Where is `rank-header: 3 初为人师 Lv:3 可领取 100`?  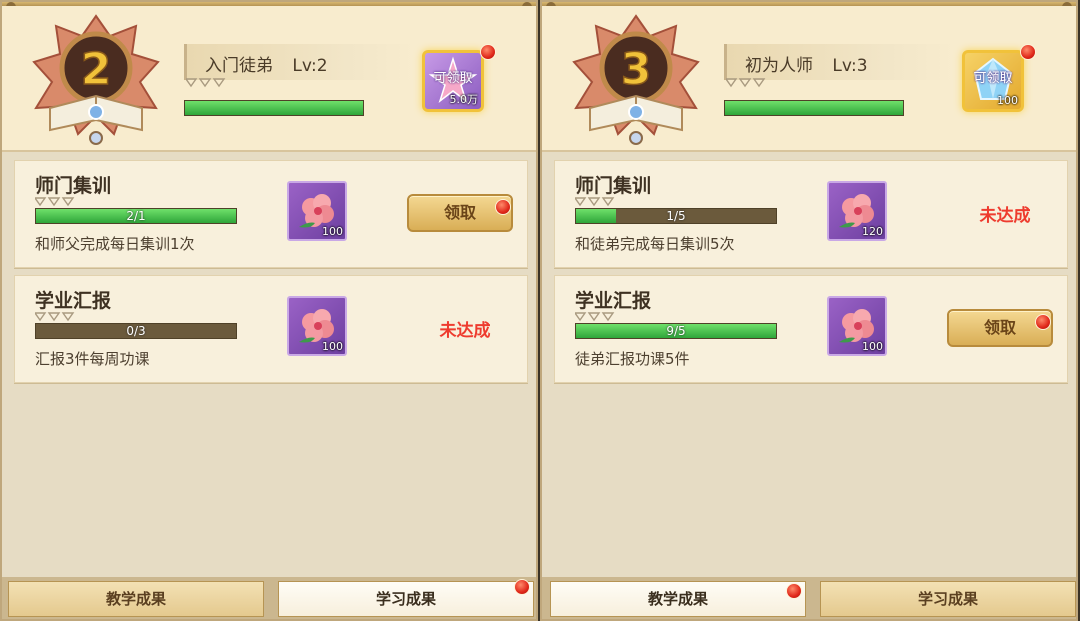
rank-header: 3 初为人师 Lv:3 可领取 100 is located at coordinates (809, 79).